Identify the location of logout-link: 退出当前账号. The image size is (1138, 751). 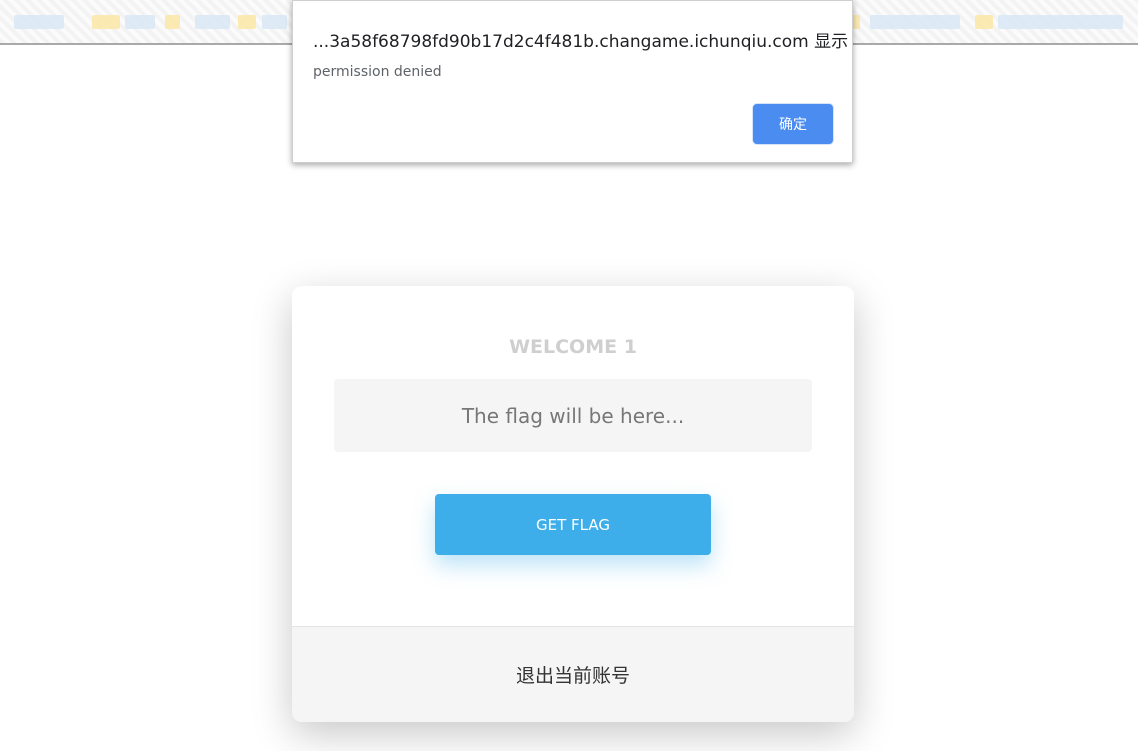
(573, 674).